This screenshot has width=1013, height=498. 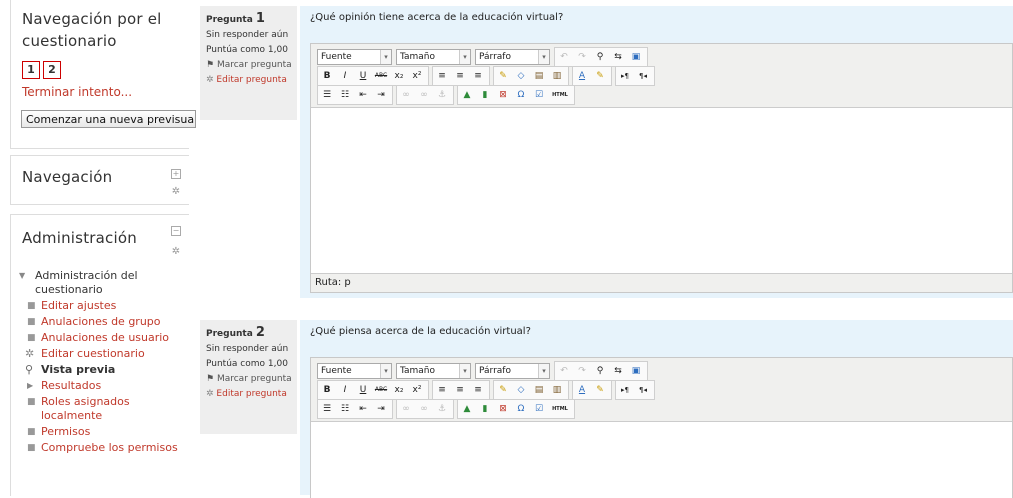 What do you see at coordinates (103, 448) in the screenshot?
I see `tree-item-check-permissions: ■ Compruebe los permisos` at bounding box center [103, 448].